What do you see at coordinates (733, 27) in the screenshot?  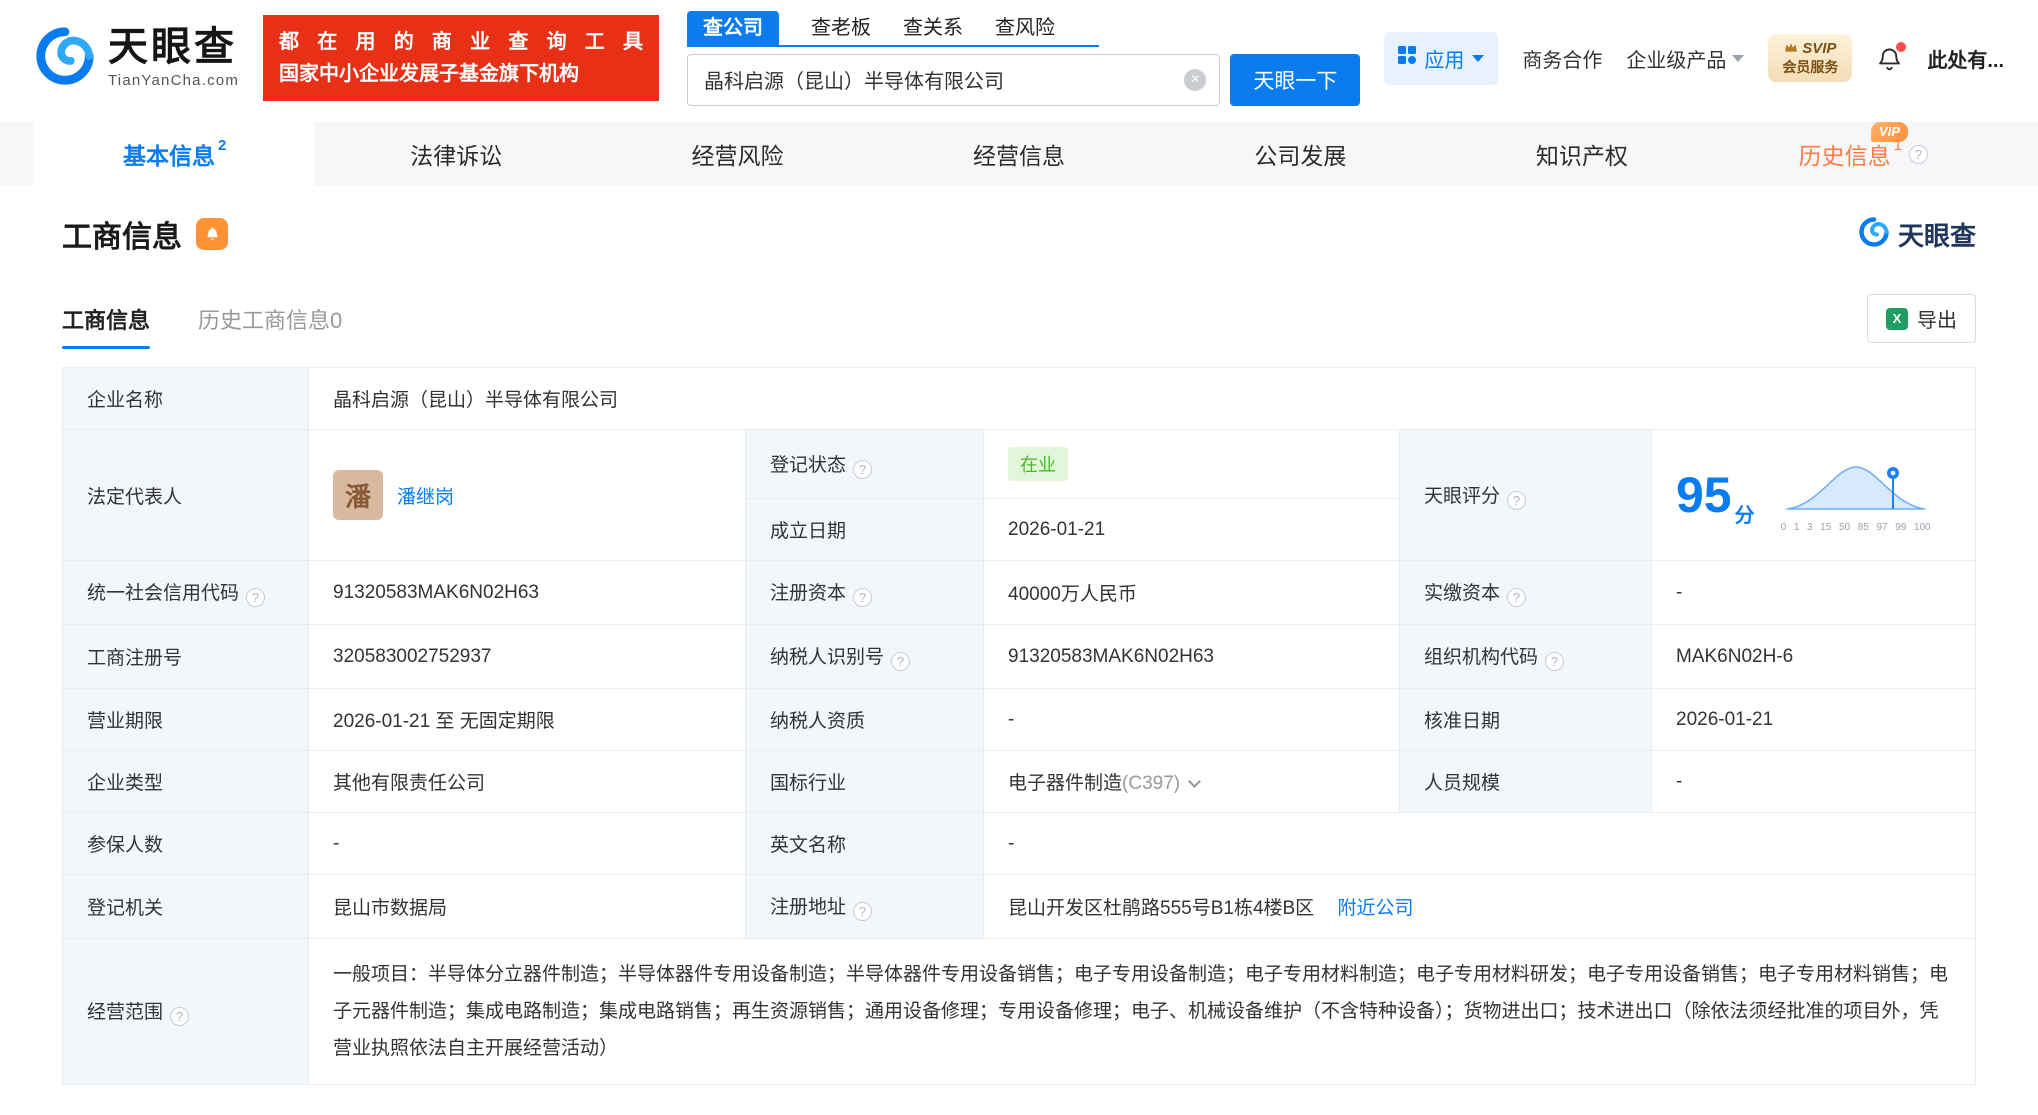 I see `search-tab-company: 查公司` at bounding box center [733, 27].